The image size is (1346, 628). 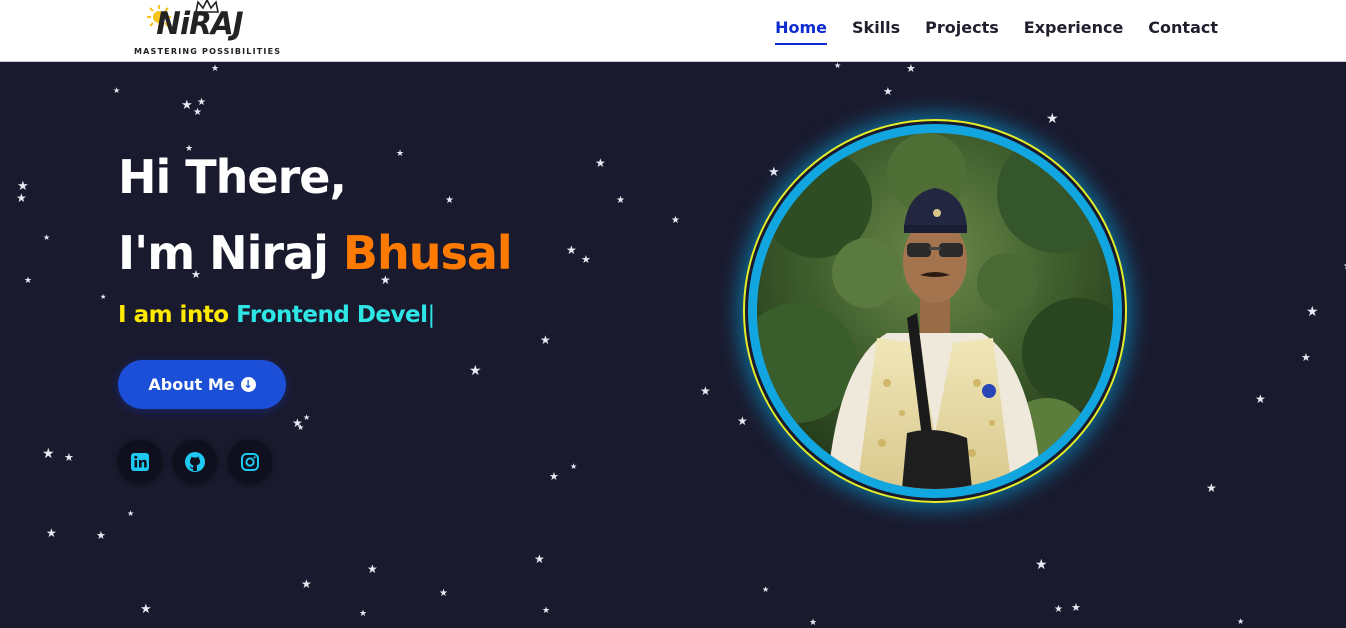 I want to click on typing-text: I am into Frontend Devel|, so click(x=315, y=315).